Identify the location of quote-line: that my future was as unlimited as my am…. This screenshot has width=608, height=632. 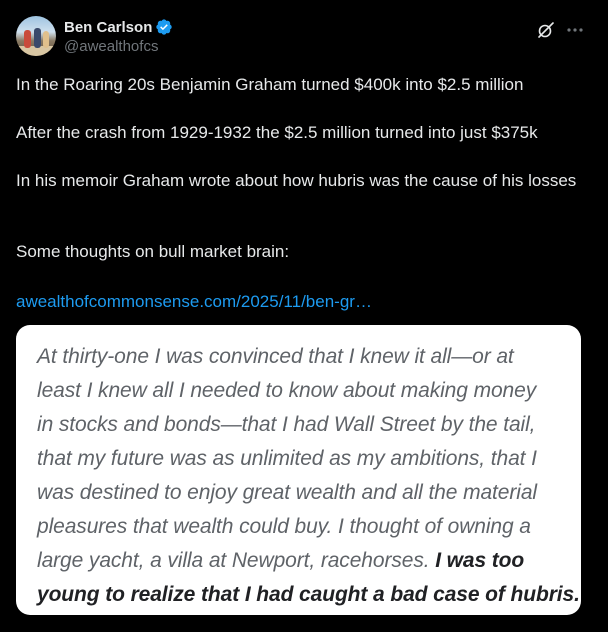
(287, 458).